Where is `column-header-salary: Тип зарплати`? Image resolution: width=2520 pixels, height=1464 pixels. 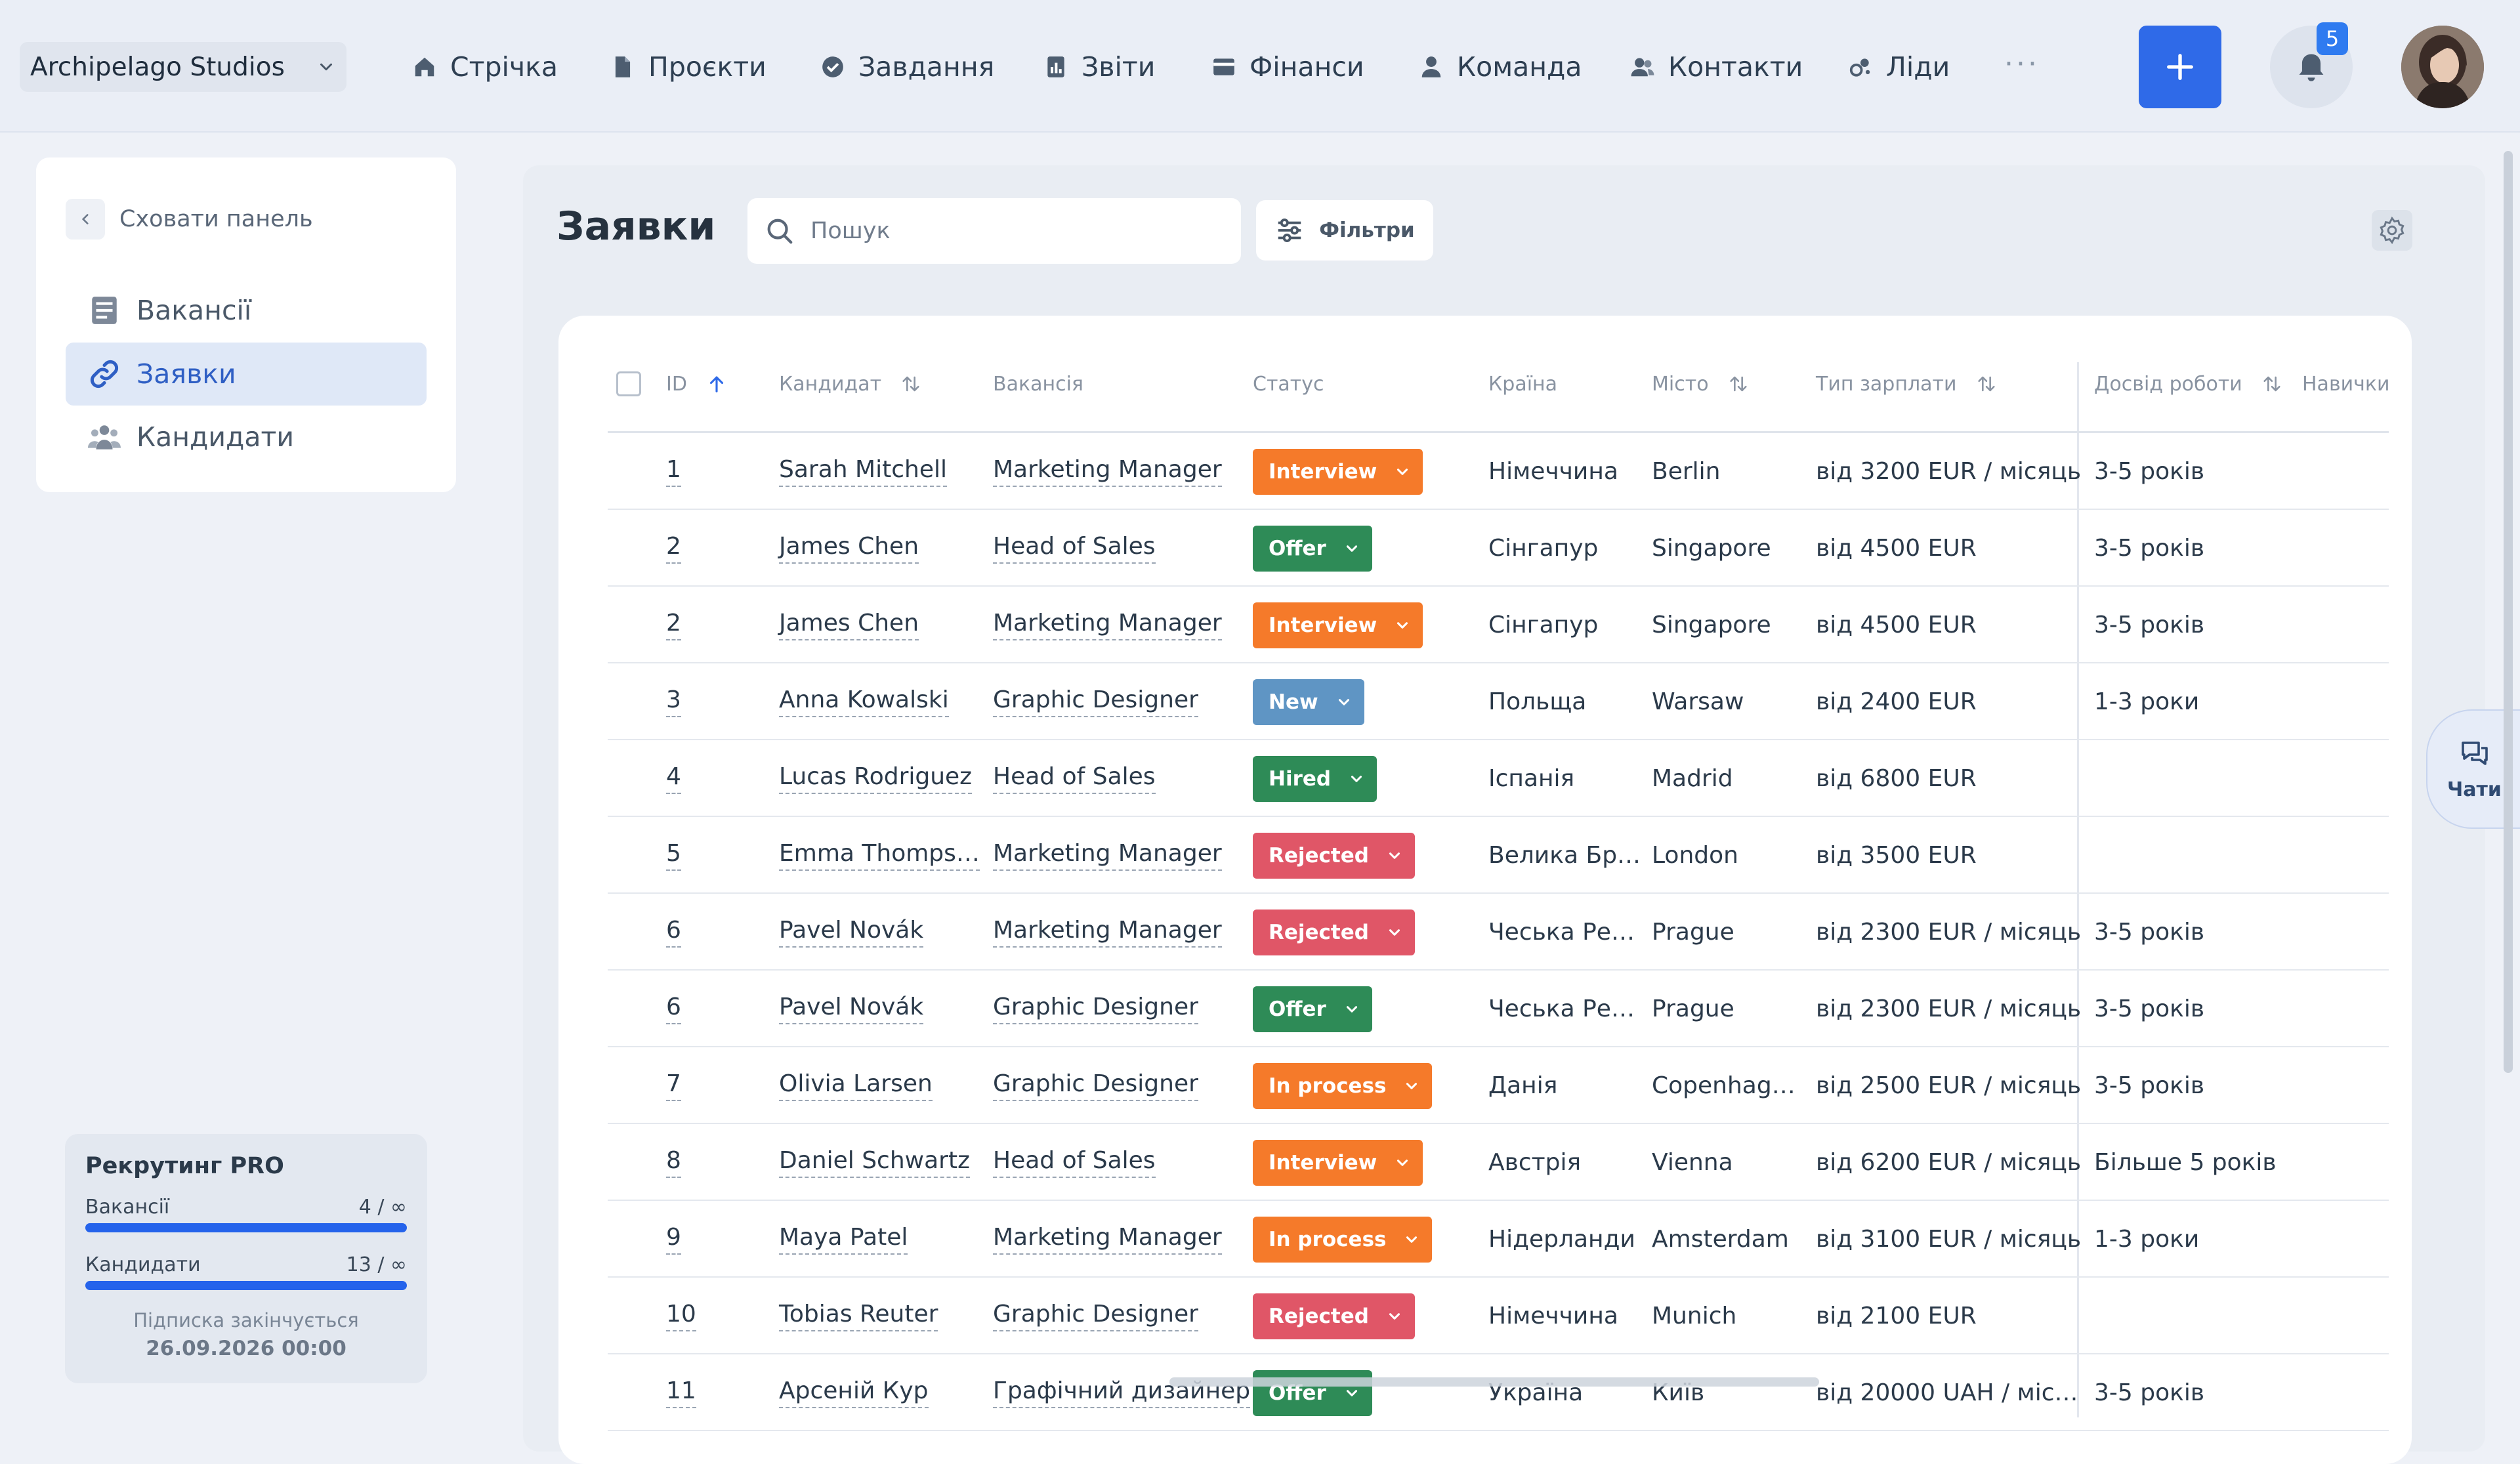
column-header-salary: Тип зарплати is located at coordinates (1907, 383).